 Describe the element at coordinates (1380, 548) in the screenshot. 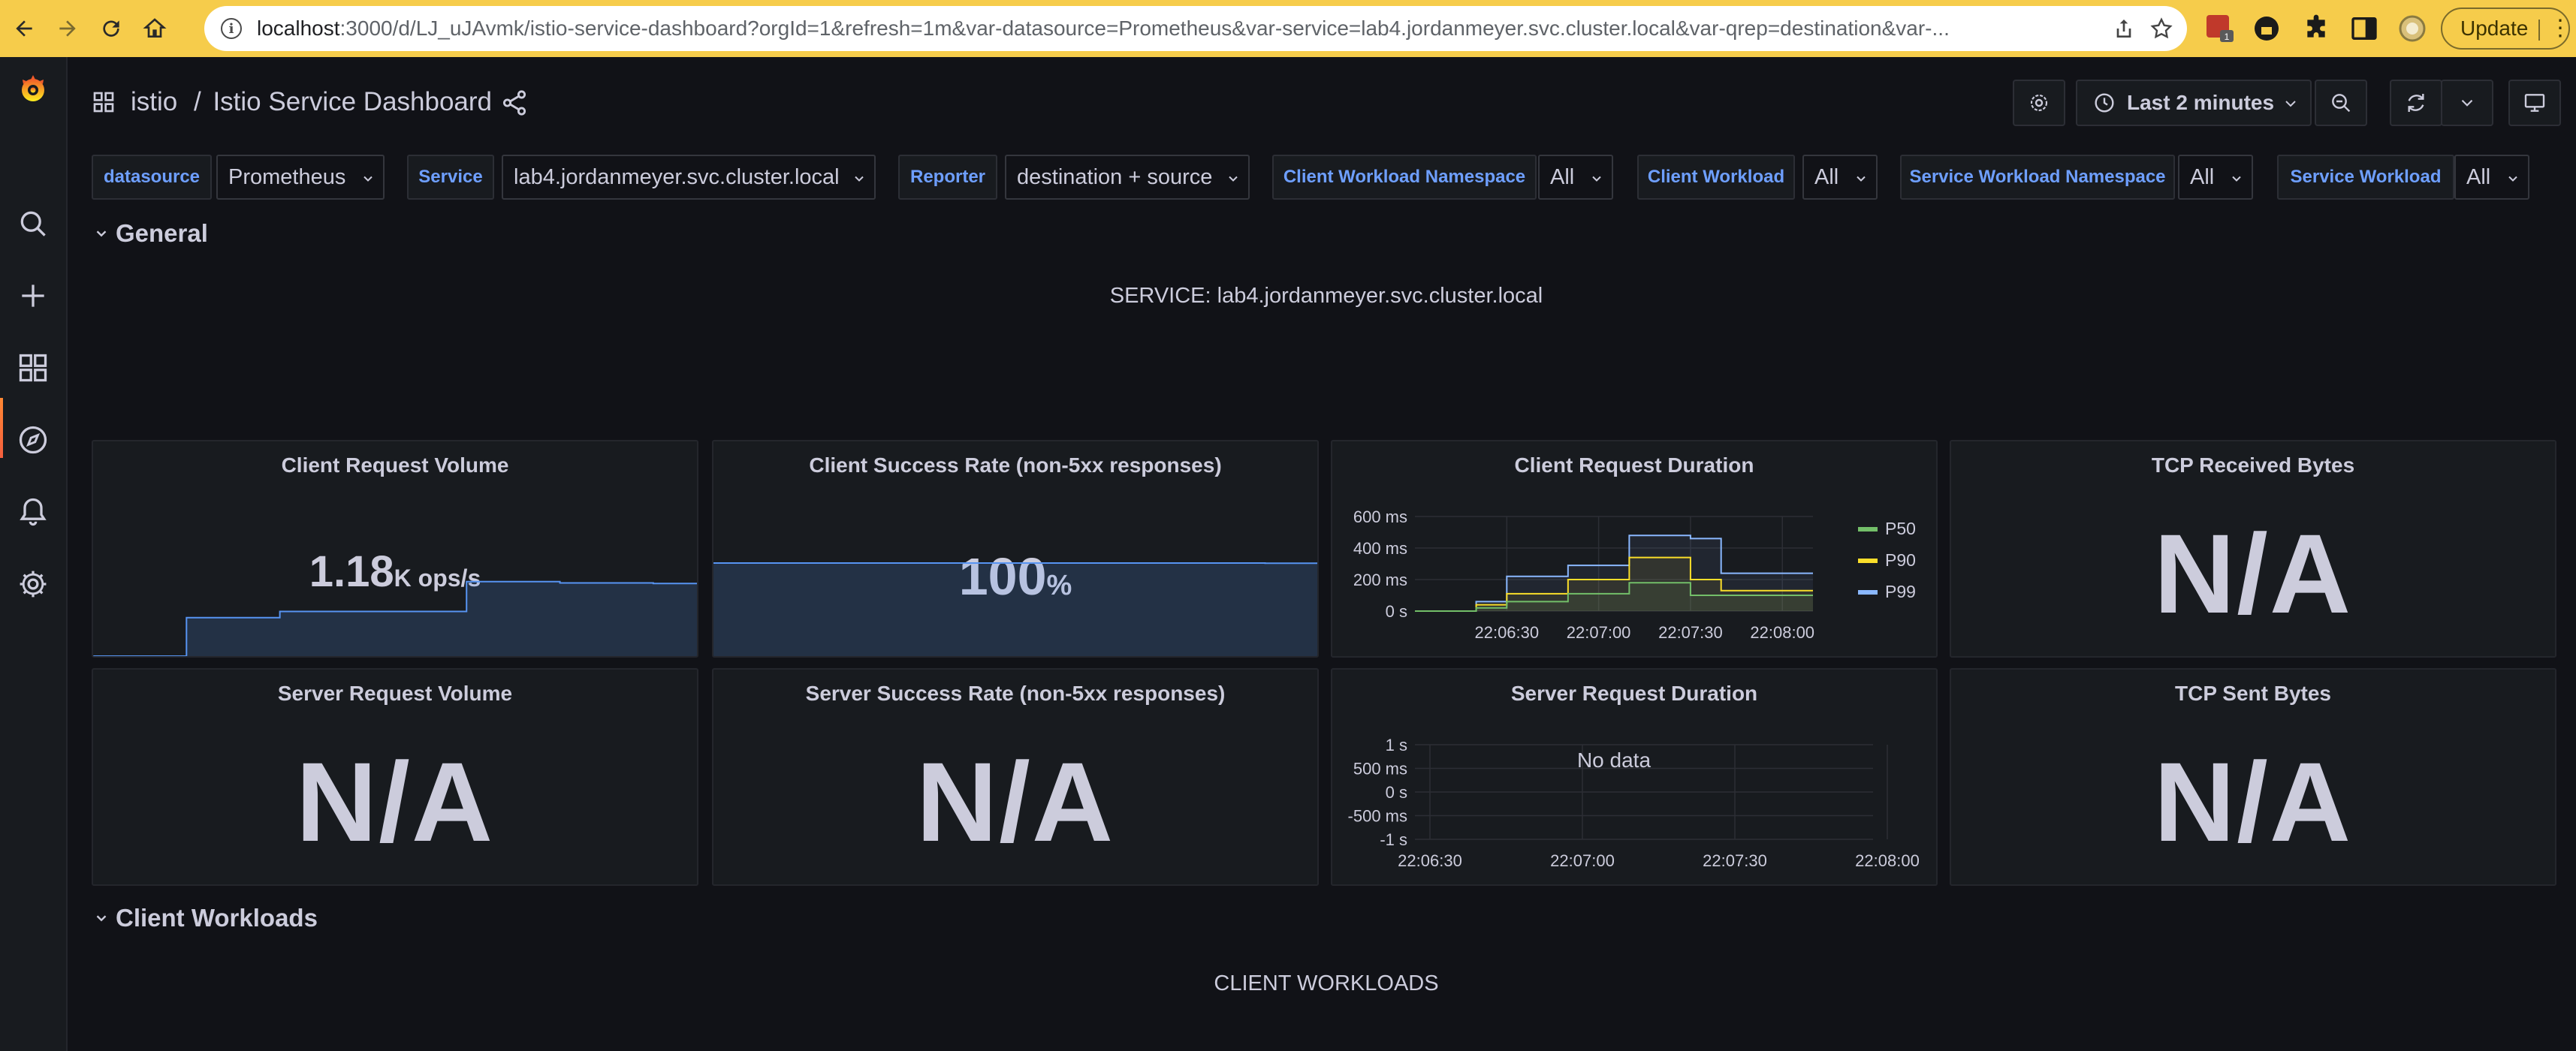

I see `y-tick-label: 400 ms` at that location.